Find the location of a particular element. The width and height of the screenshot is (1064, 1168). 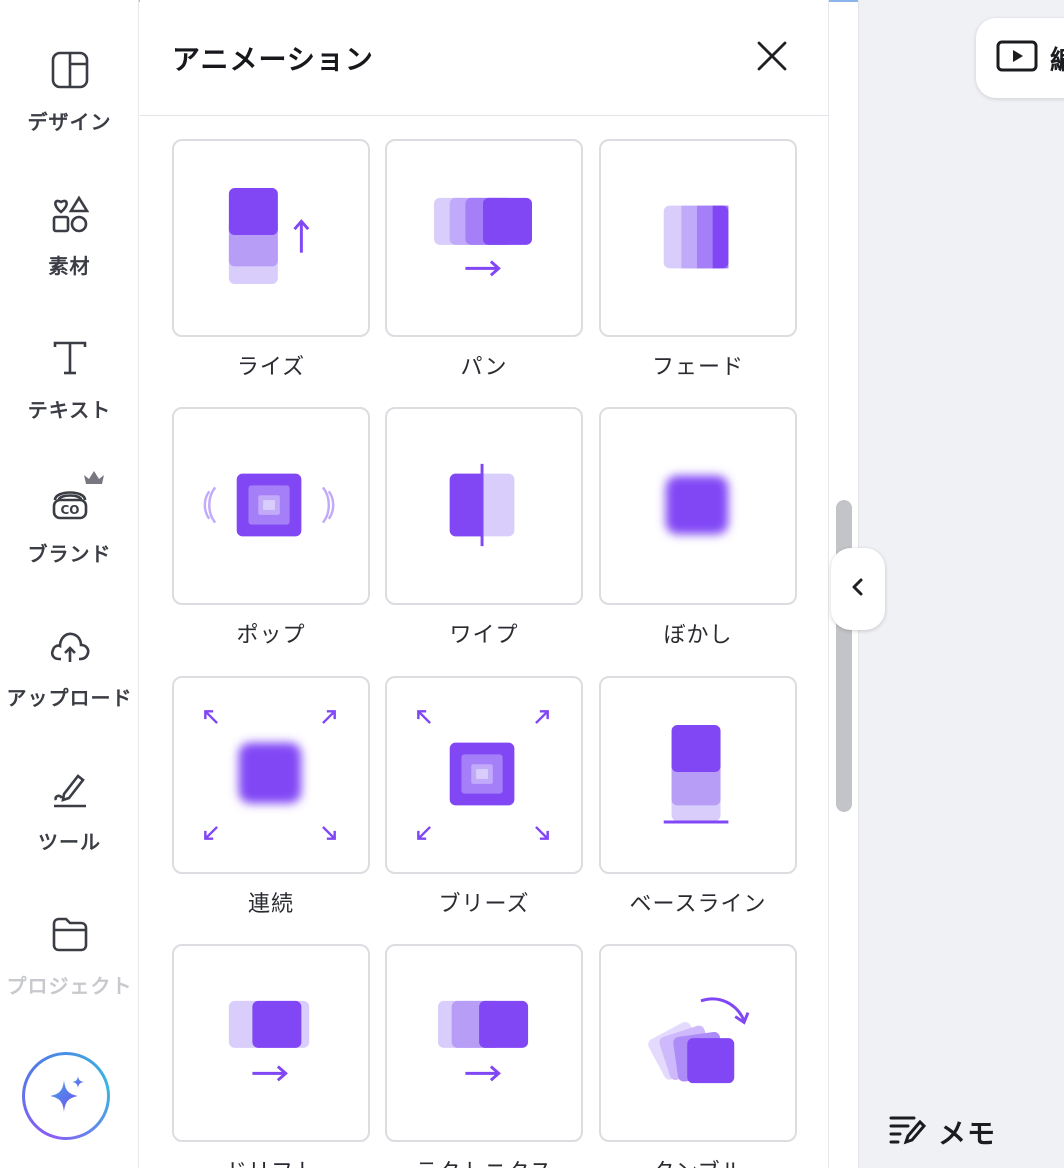

animation-label: ドリフト is located at coordinates (271, 1161).